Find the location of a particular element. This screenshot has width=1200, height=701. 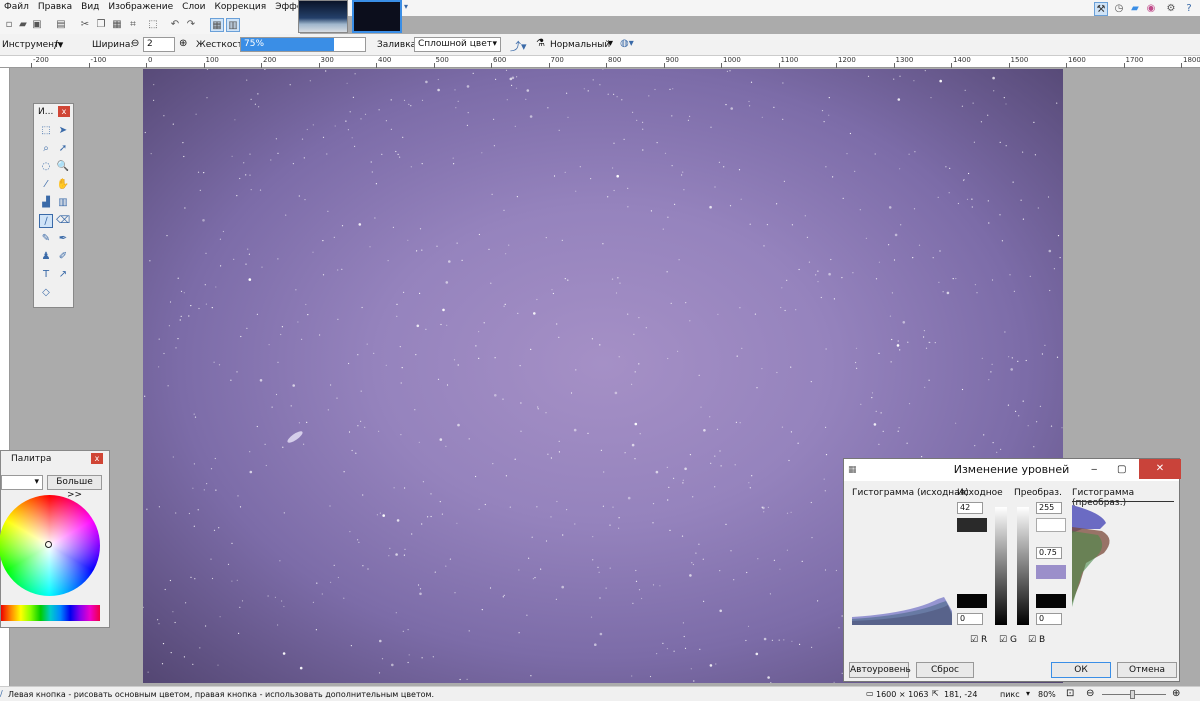

ellipse-select-icon: ◌ is located at coordinates (46, 167).